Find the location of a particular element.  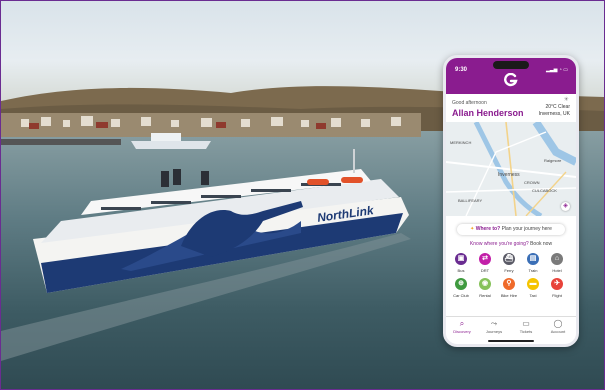

greeting: Good afternoon is located at coordinates (469, 103).